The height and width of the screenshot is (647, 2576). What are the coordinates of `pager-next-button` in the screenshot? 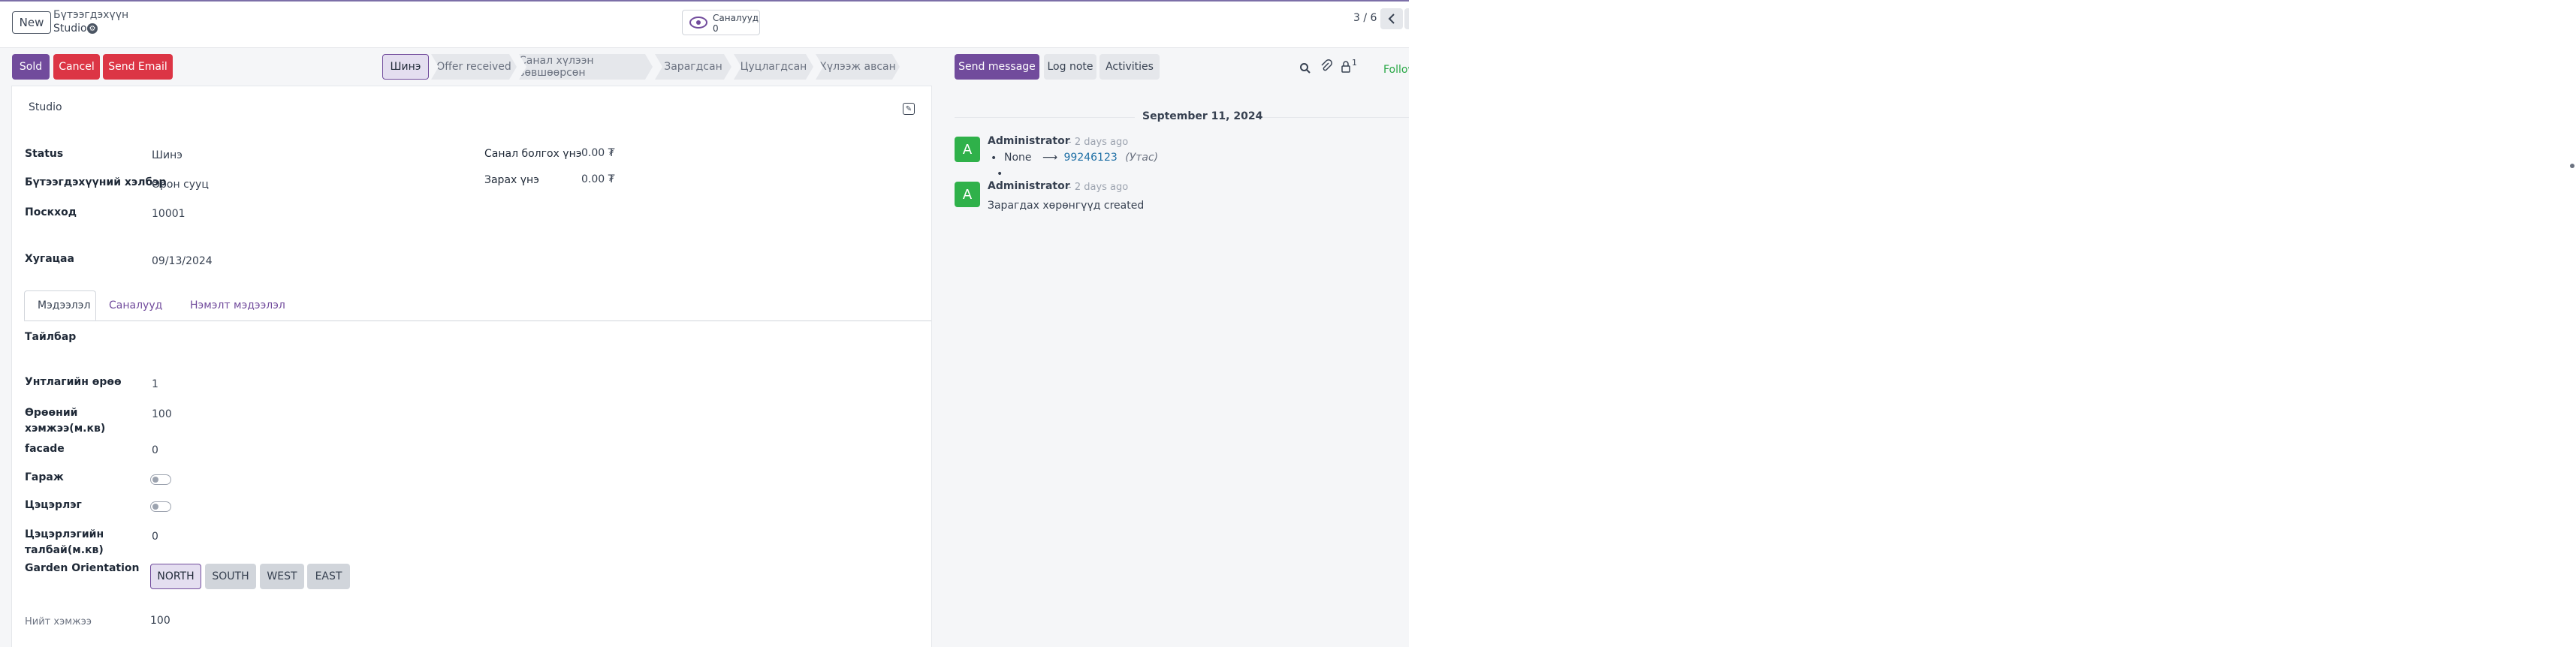 It's located at (1406, 18).